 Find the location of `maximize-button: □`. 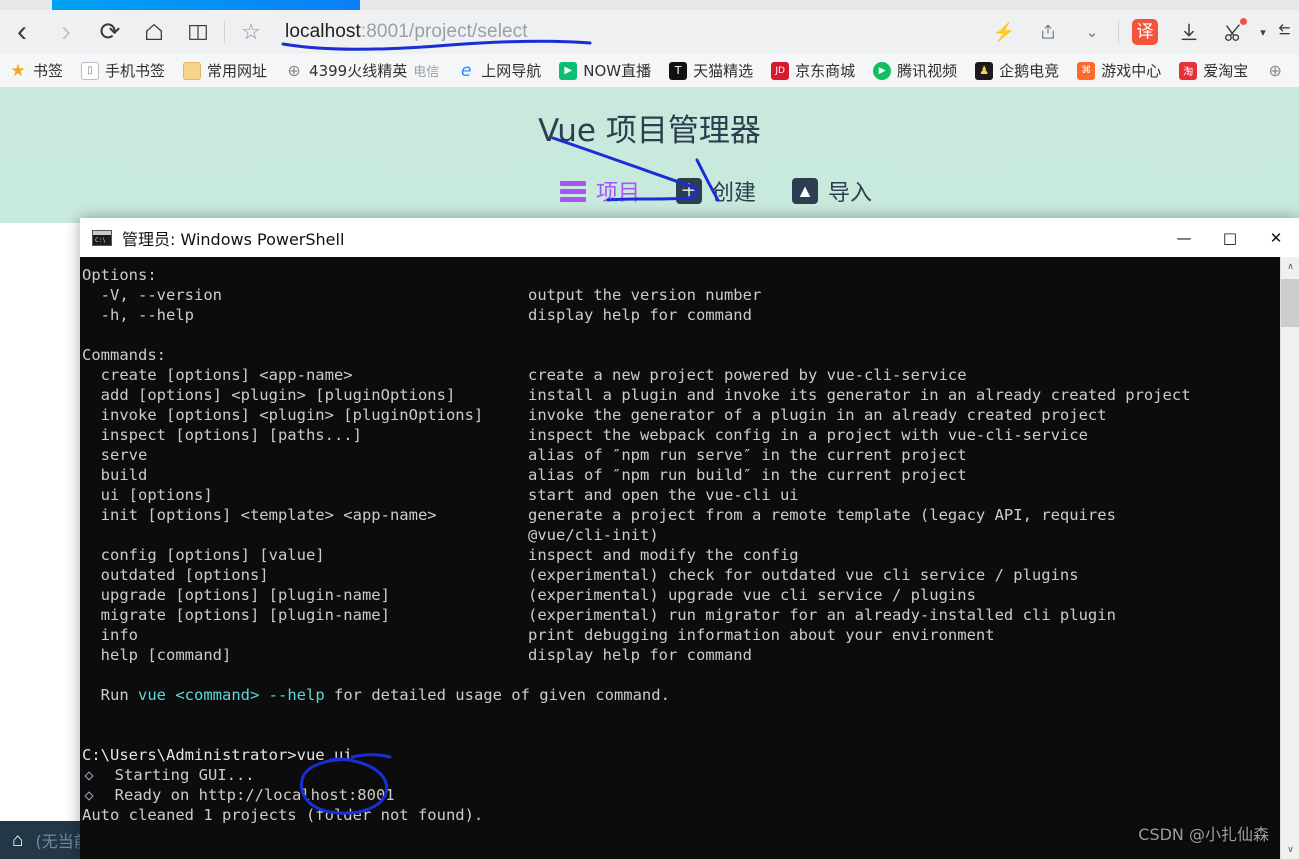

maximize-button: □ is located at coordinates (1230, 237).